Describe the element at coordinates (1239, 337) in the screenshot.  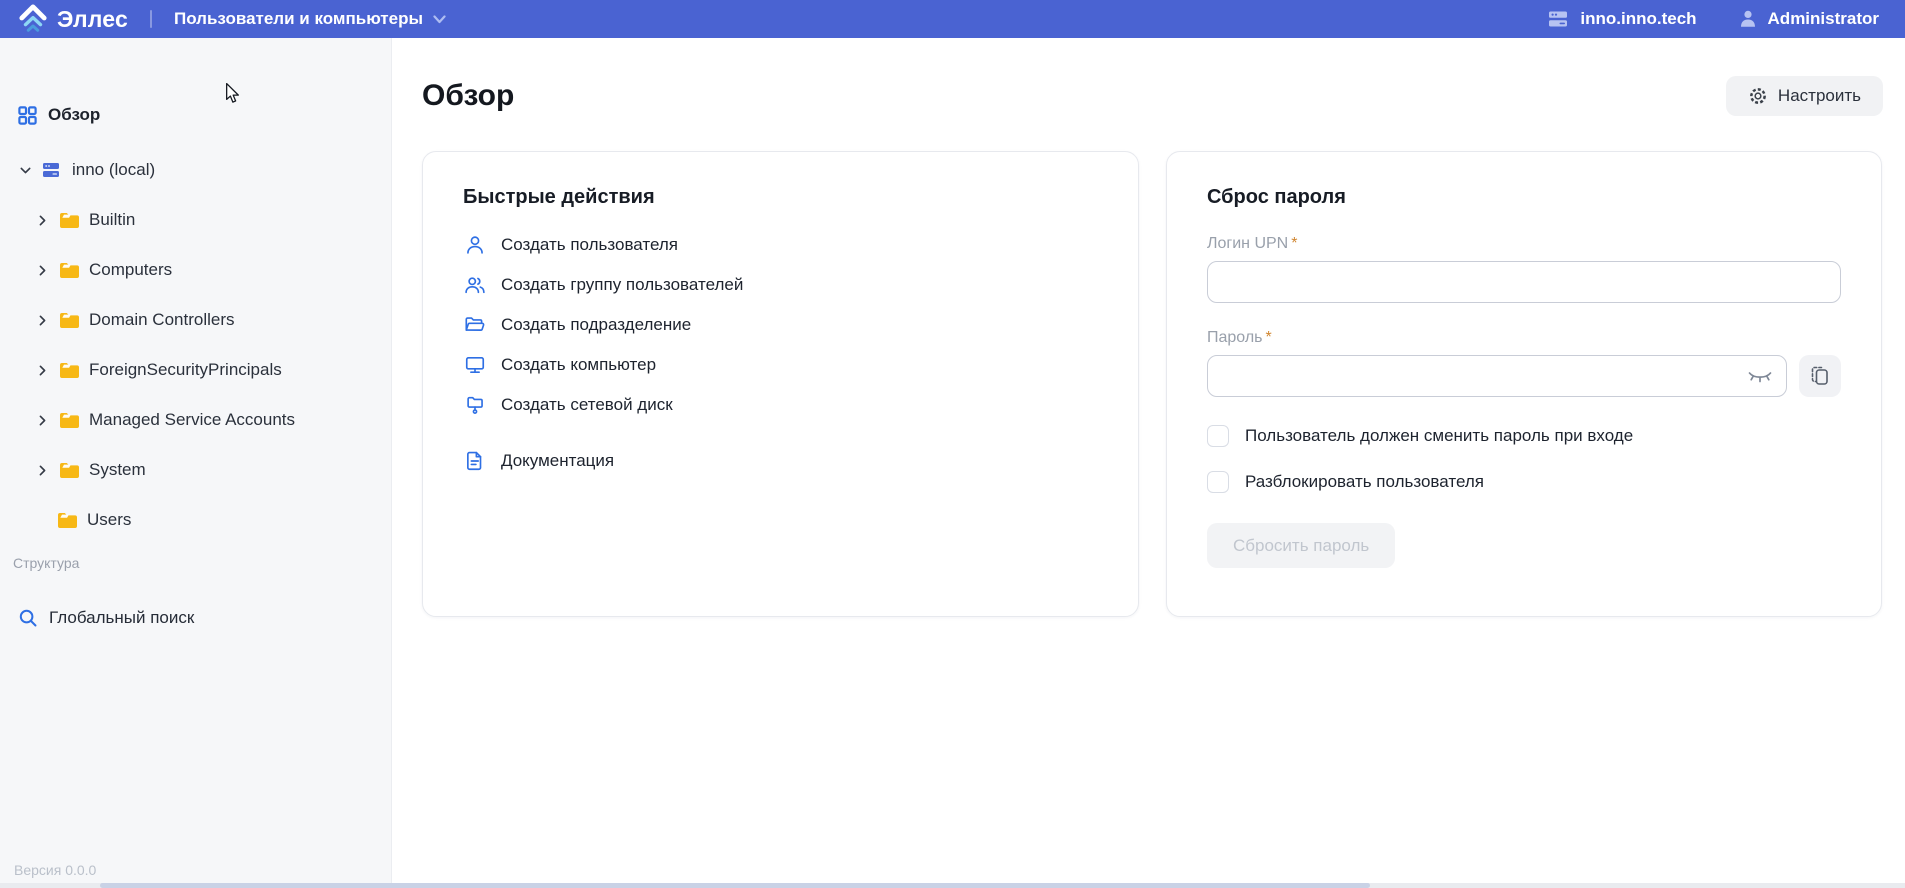
I see `password-label: Пароль *` at that location.